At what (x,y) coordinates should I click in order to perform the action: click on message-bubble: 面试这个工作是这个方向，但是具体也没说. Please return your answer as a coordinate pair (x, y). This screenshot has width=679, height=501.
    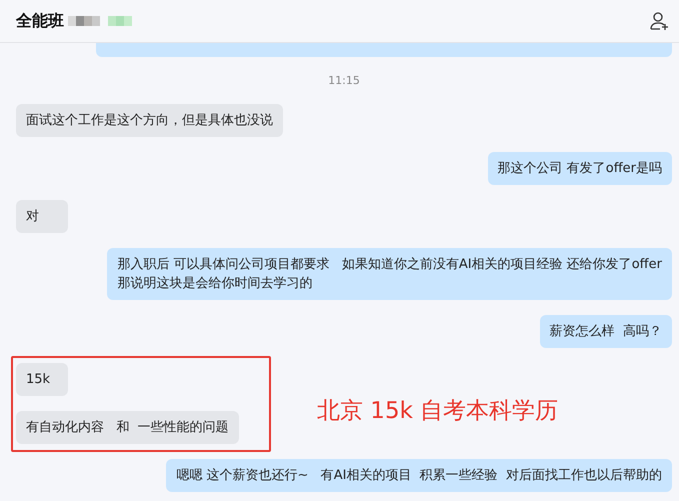
    Looking at the image, I should click on (149, 120).